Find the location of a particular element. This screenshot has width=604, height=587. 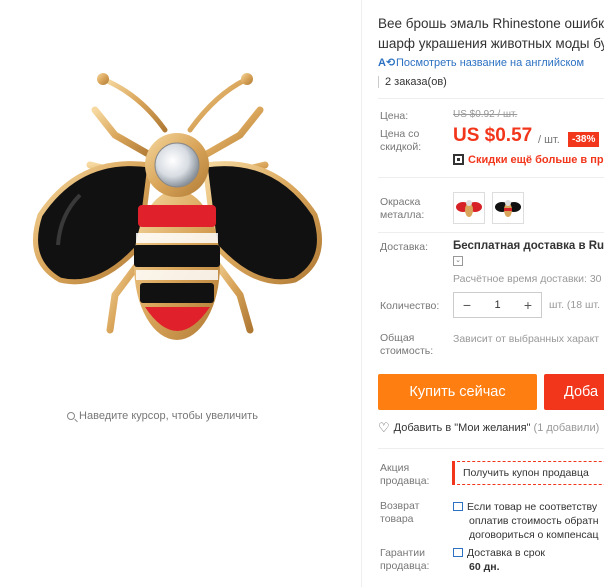

price-label: Цена: is located at coordinates (394, 116).